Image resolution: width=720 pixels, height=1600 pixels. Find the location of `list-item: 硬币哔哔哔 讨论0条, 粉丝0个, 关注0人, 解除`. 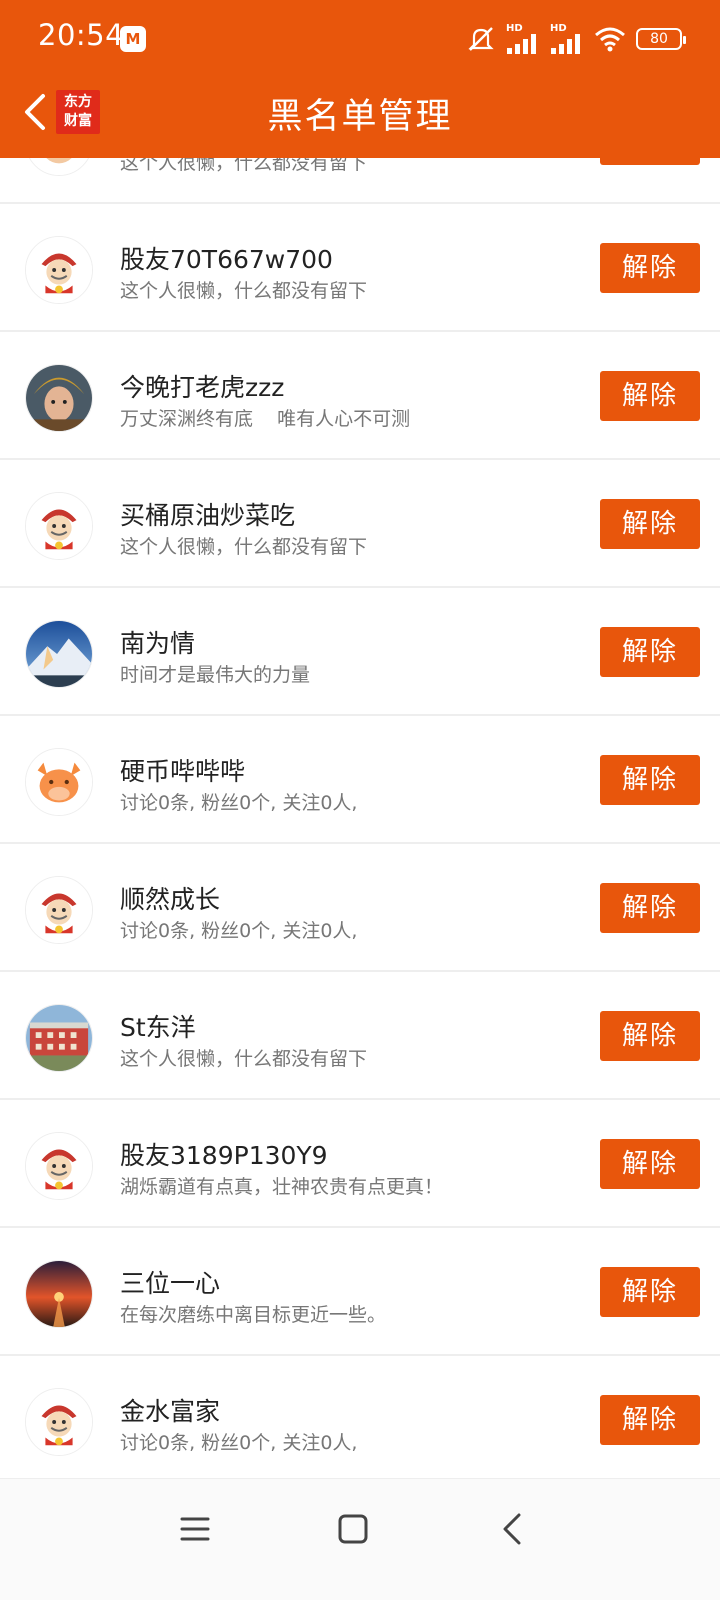

list-item: 硬币哔哔哔 讨论0条, 粉丝0个, 关注0人, 解除 is located at coordinates (360, 780).